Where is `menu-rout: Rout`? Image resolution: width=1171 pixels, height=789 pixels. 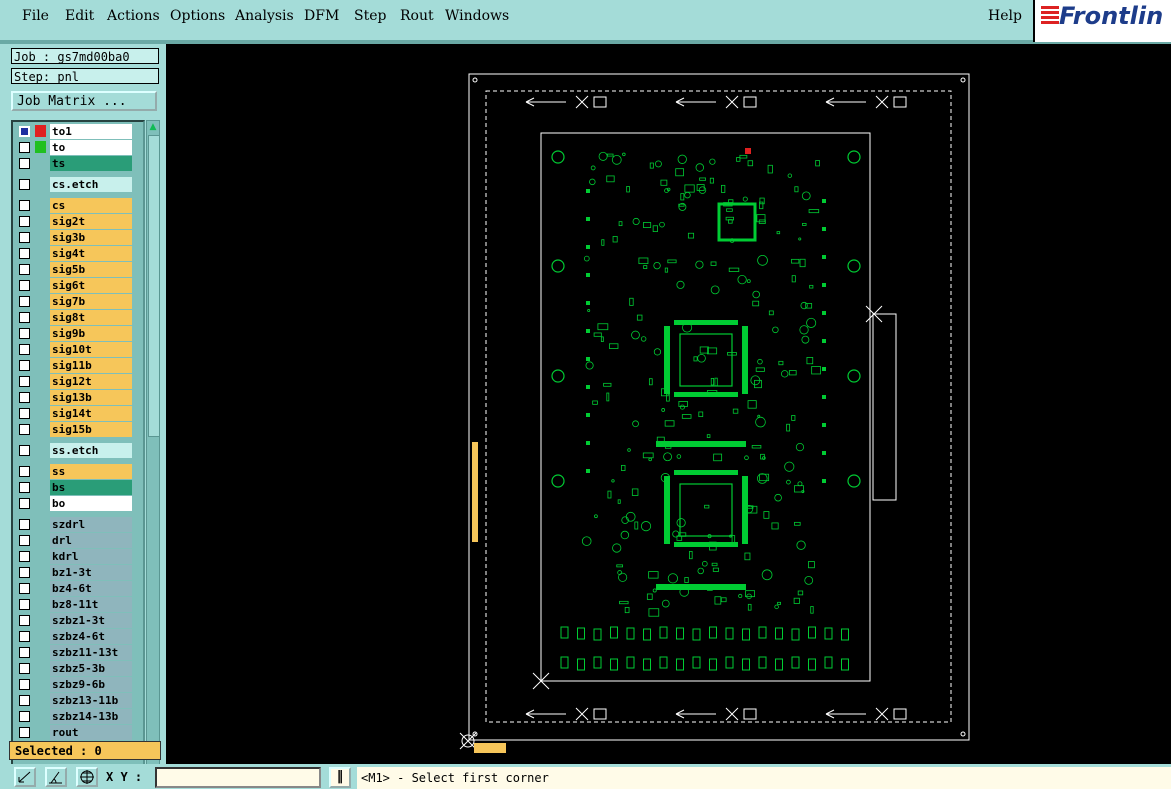 menu-rout: Rout is located at coordinates (417, 16).